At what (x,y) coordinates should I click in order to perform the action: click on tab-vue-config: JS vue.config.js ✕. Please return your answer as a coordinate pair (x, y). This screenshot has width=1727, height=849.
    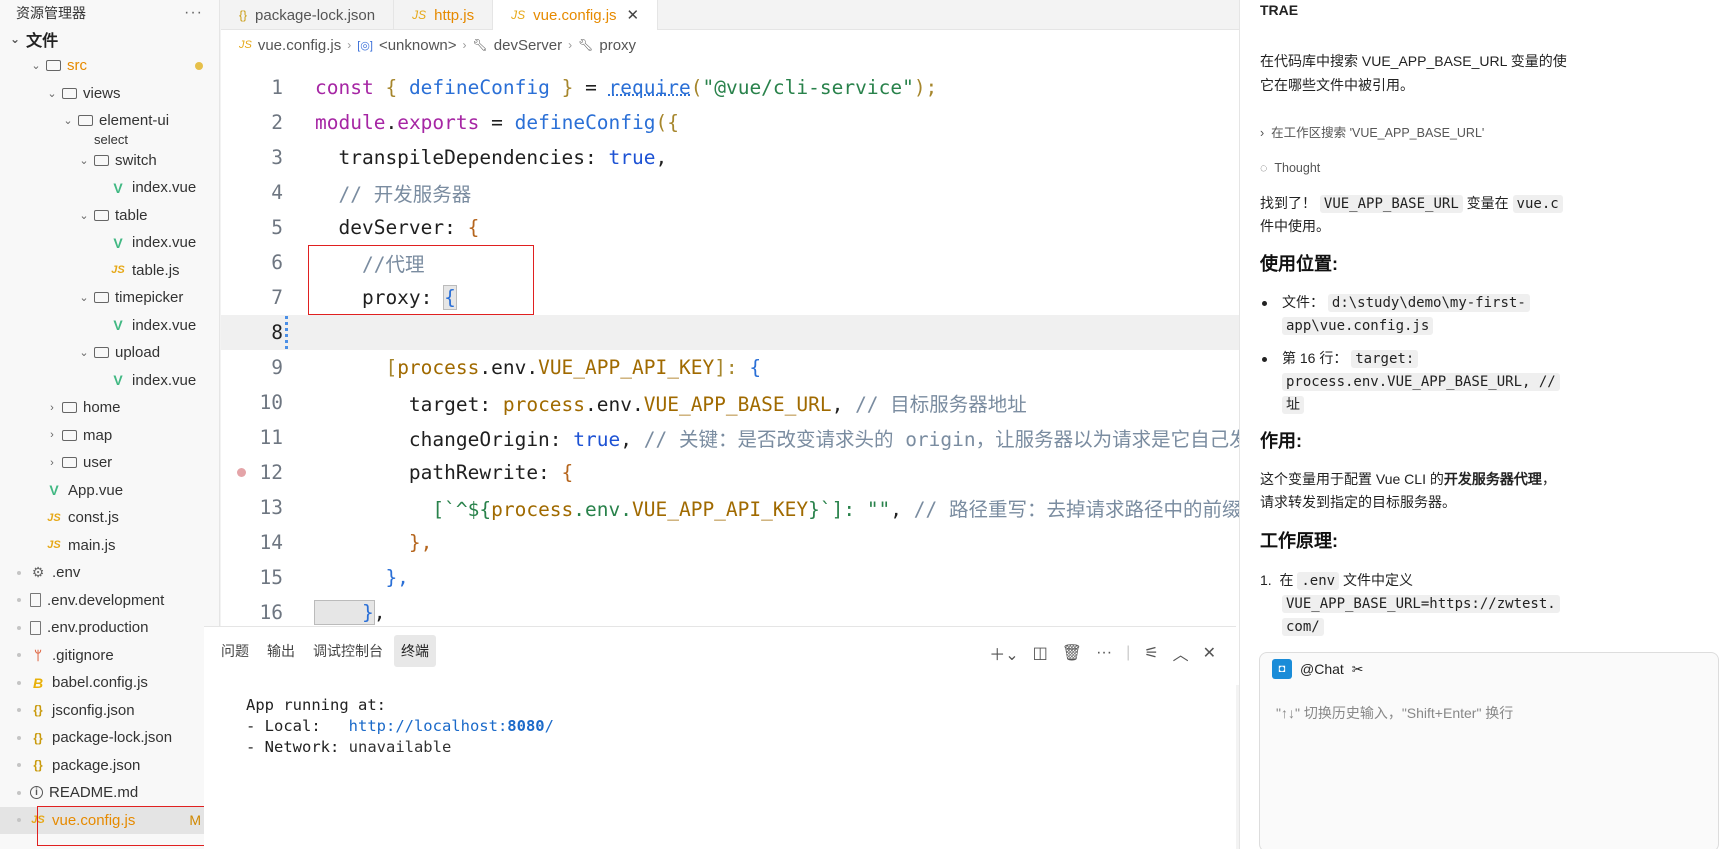
    Looking at the image, I should click on (576, 15).